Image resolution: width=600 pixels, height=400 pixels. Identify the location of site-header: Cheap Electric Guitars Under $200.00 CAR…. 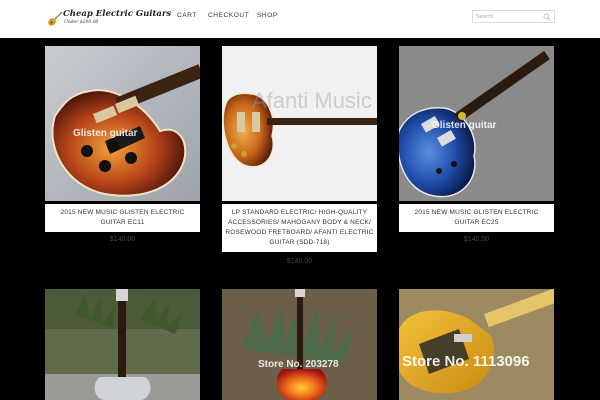
(300, 19).